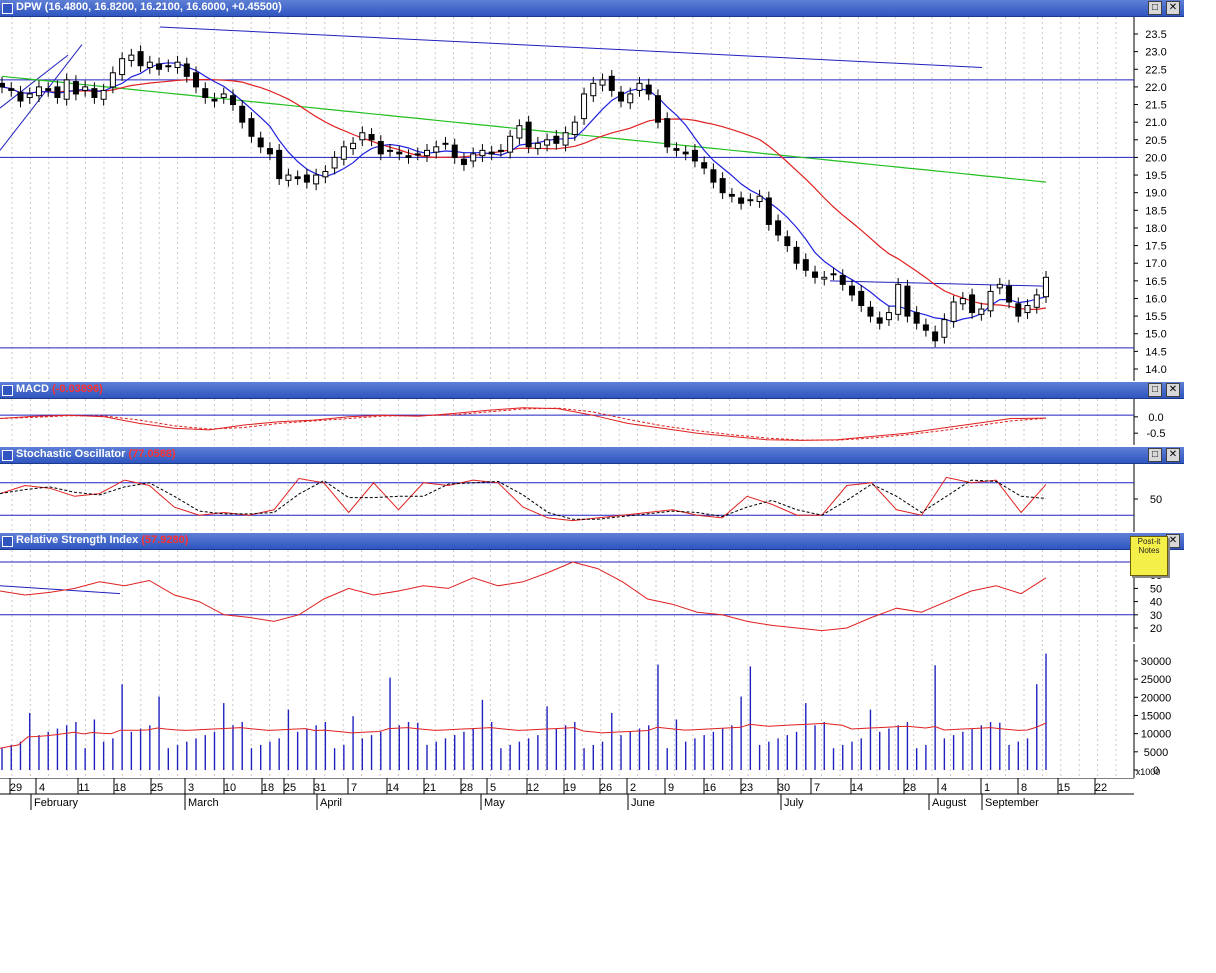  What do you see at coordinates (1156, 500) in the screenshot?
I see `tick-label: 50` at bounding box center [1156, 500].